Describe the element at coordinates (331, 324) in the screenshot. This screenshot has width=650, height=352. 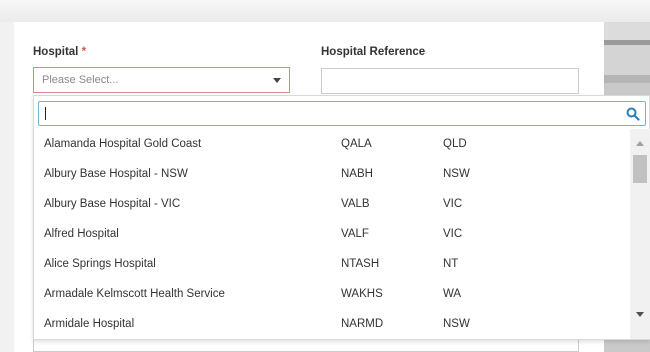
I see `hospital-option: Armidale Hospital NARMD NSW` at that location.